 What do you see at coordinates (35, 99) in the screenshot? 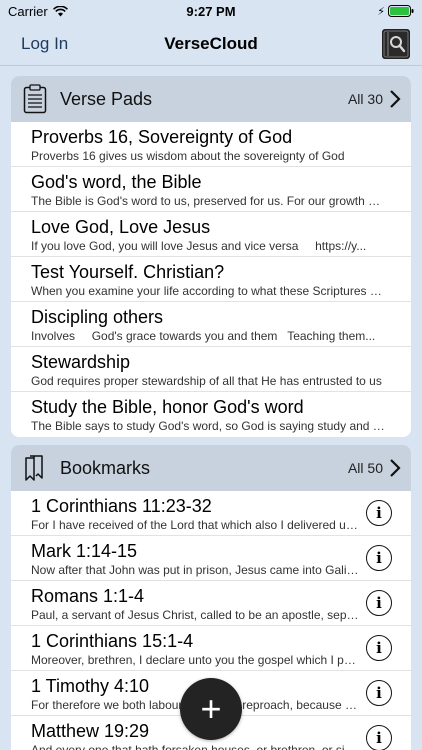
I see `clipboard-icon` at bounding box center [35, 99].